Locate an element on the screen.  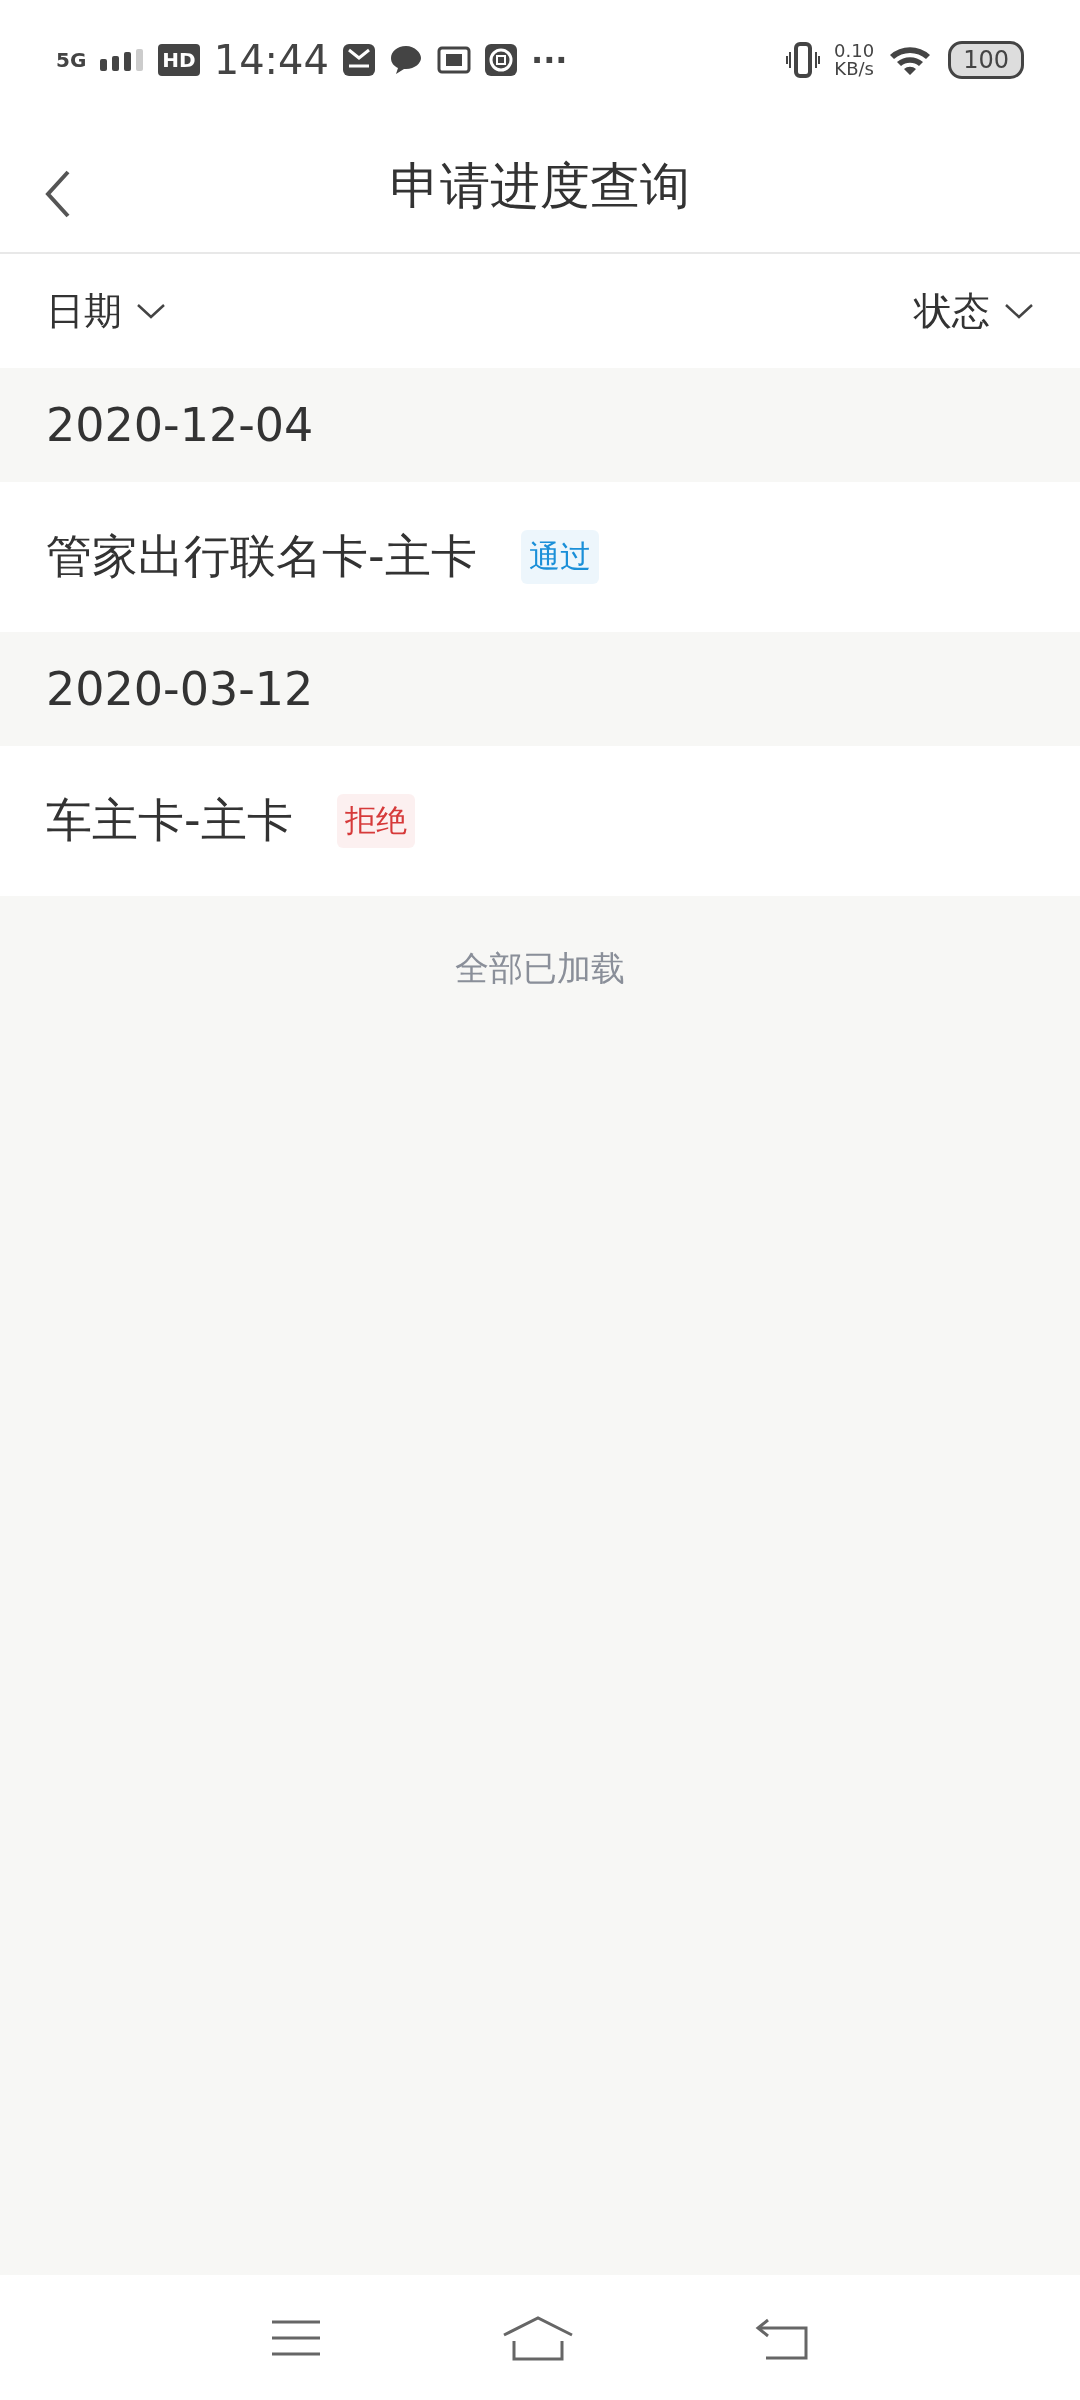
card-name: 车主卡-主卡 is located at coordinates (169, 820).